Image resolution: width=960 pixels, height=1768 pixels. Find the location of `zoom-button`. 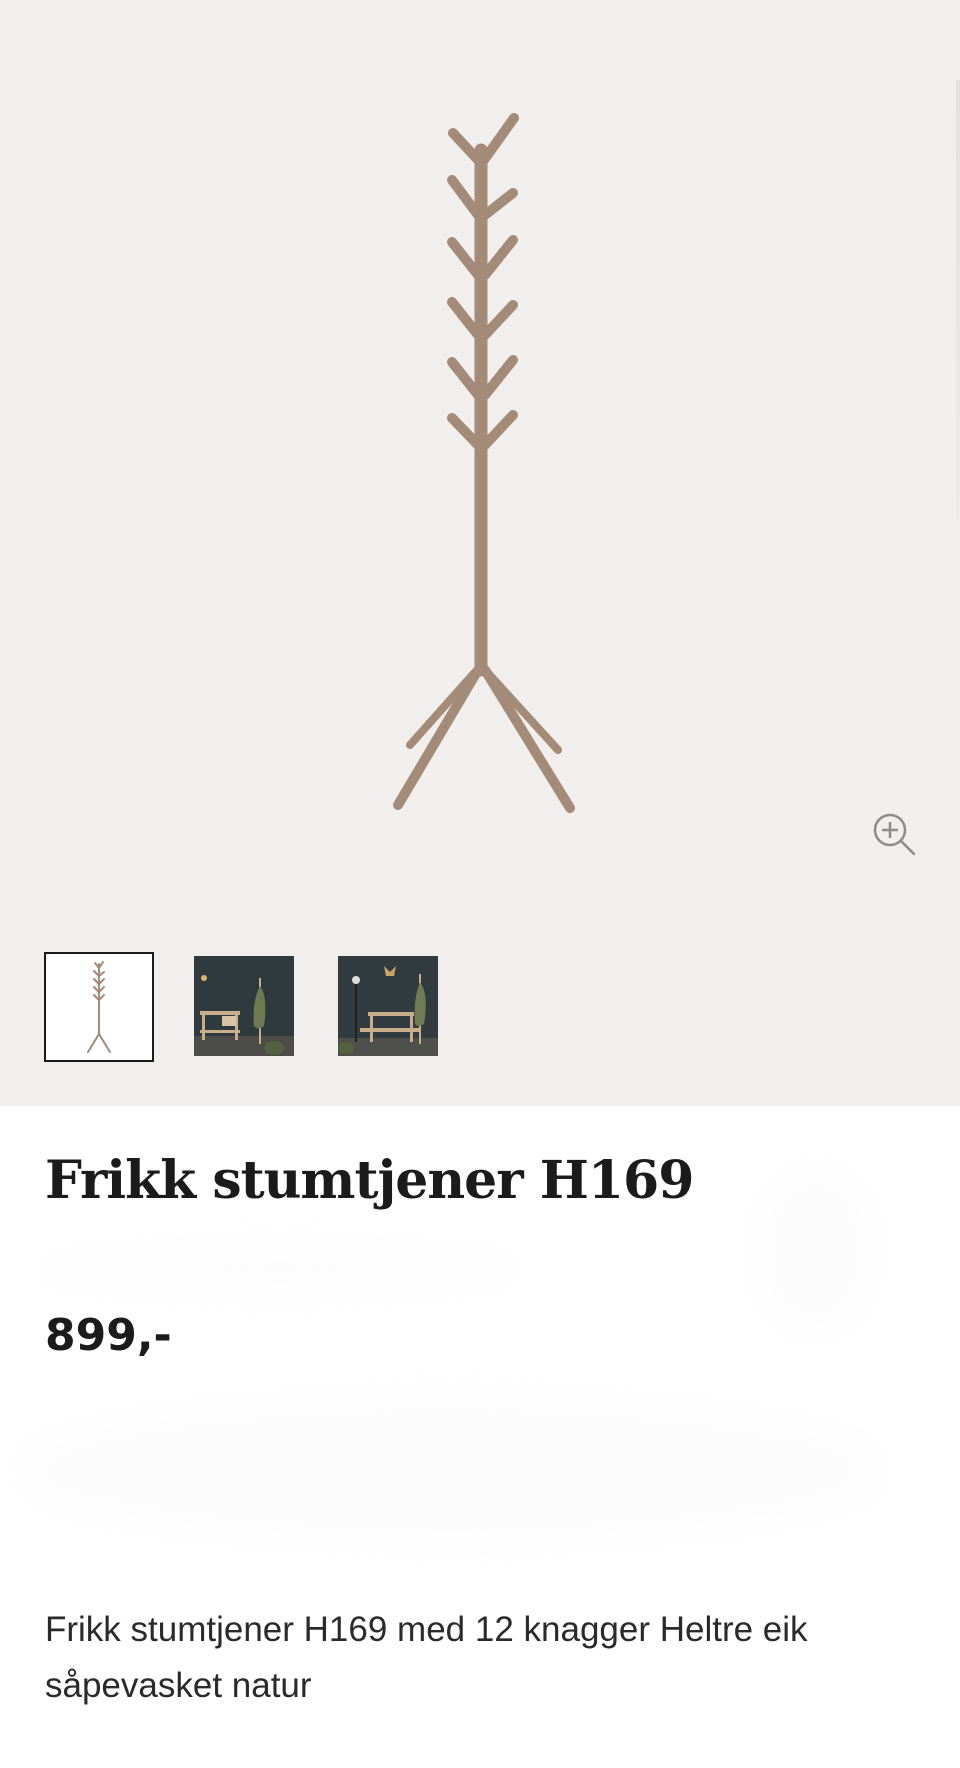

zoom-button is located at coordinates (895, 835).